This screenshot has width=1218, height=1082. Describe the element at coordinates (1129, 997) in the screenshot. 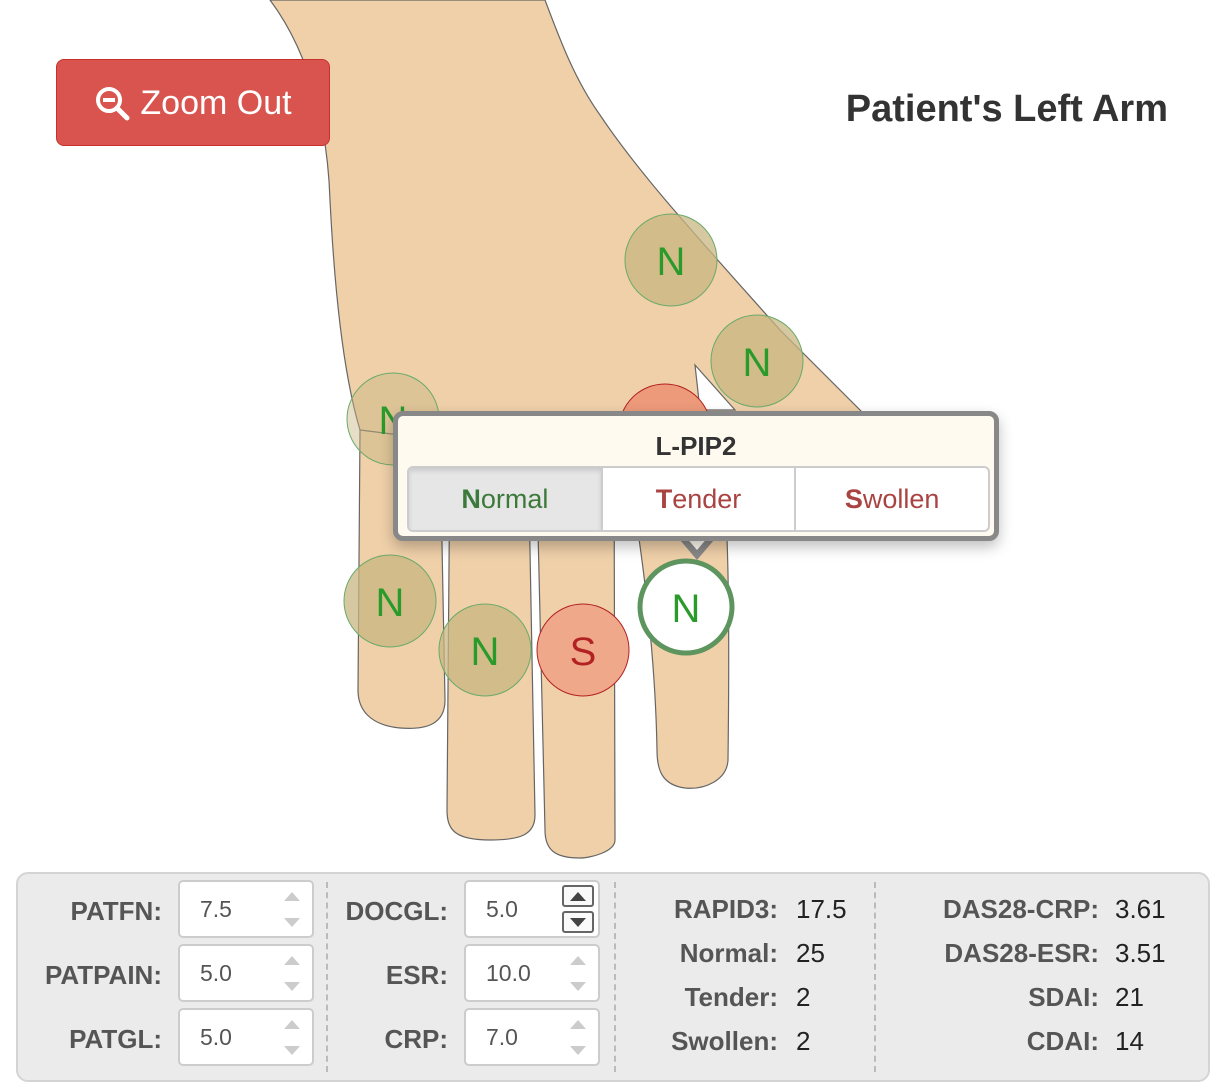

I see `sdai-value: 21` at that location.